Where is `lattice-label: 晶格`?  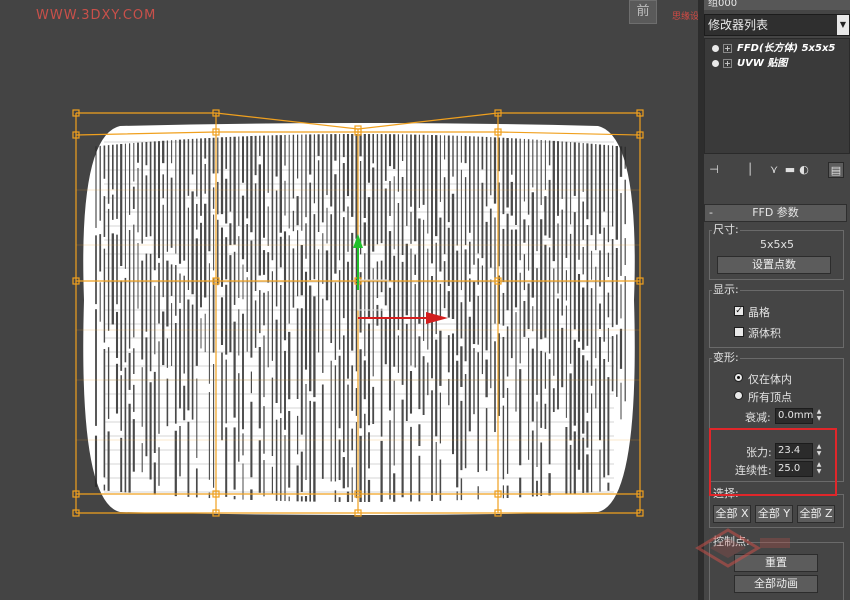 lattice-label: 晶格 is located at coordinates (759, 312).